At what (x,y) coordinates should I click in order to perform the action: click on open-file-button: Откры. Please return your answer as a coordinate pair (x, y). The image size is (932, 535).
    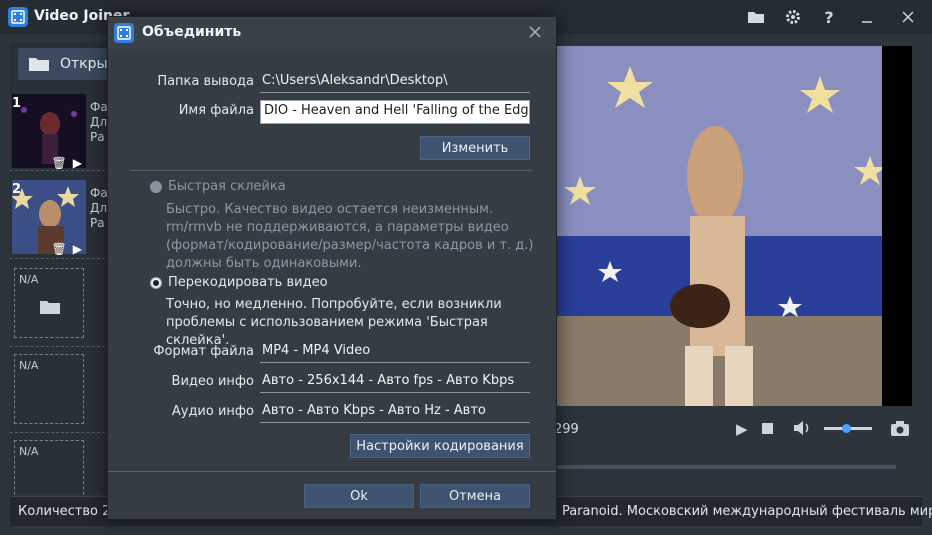
    Looking at the image, I should click on (68, 64).